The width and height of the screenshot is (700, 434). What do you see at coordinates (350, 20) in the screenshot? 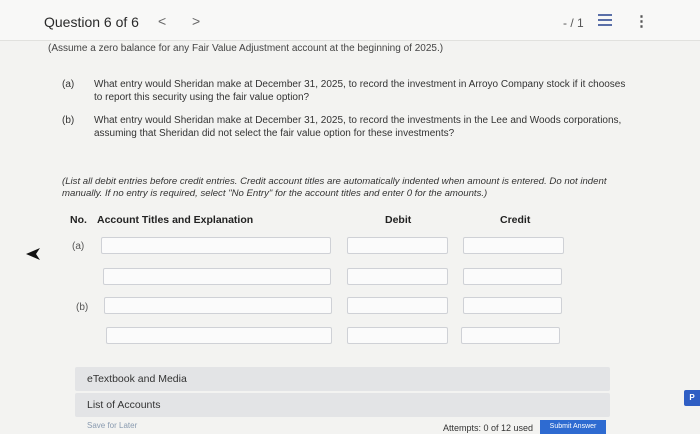
I see `question-header: Question 6 of 6 < > - / 1 ⋮` at bounding box center [350, 20].